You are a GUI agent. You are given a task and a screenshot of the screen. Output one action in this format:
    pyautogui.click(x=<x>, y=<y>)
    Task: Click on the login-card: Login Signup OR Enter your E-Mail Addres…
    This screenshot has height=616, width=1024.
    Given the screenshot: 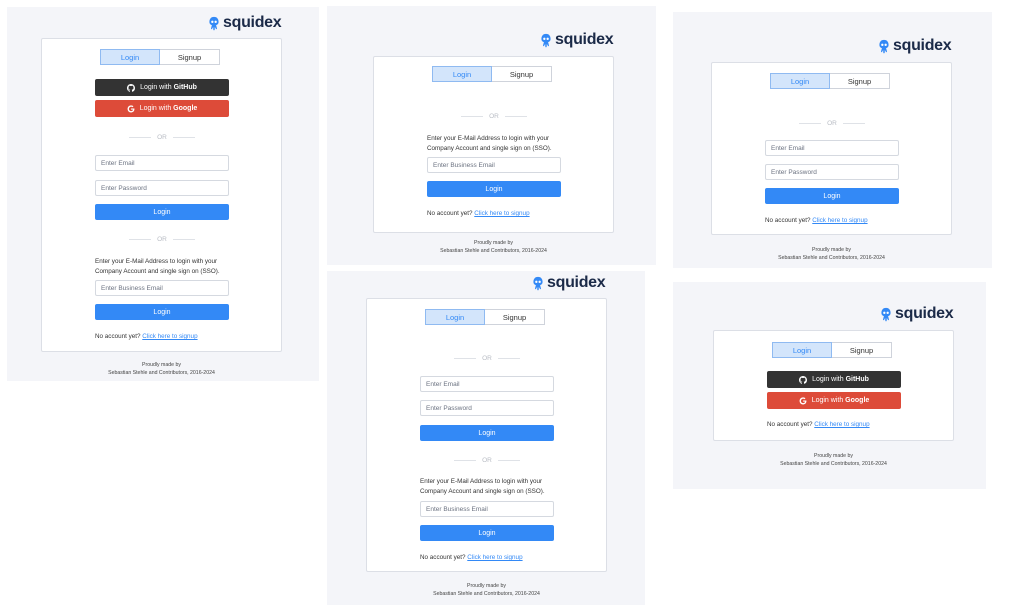 What is the action you would take?
    pyautogui.click(x=493, y=144)
    